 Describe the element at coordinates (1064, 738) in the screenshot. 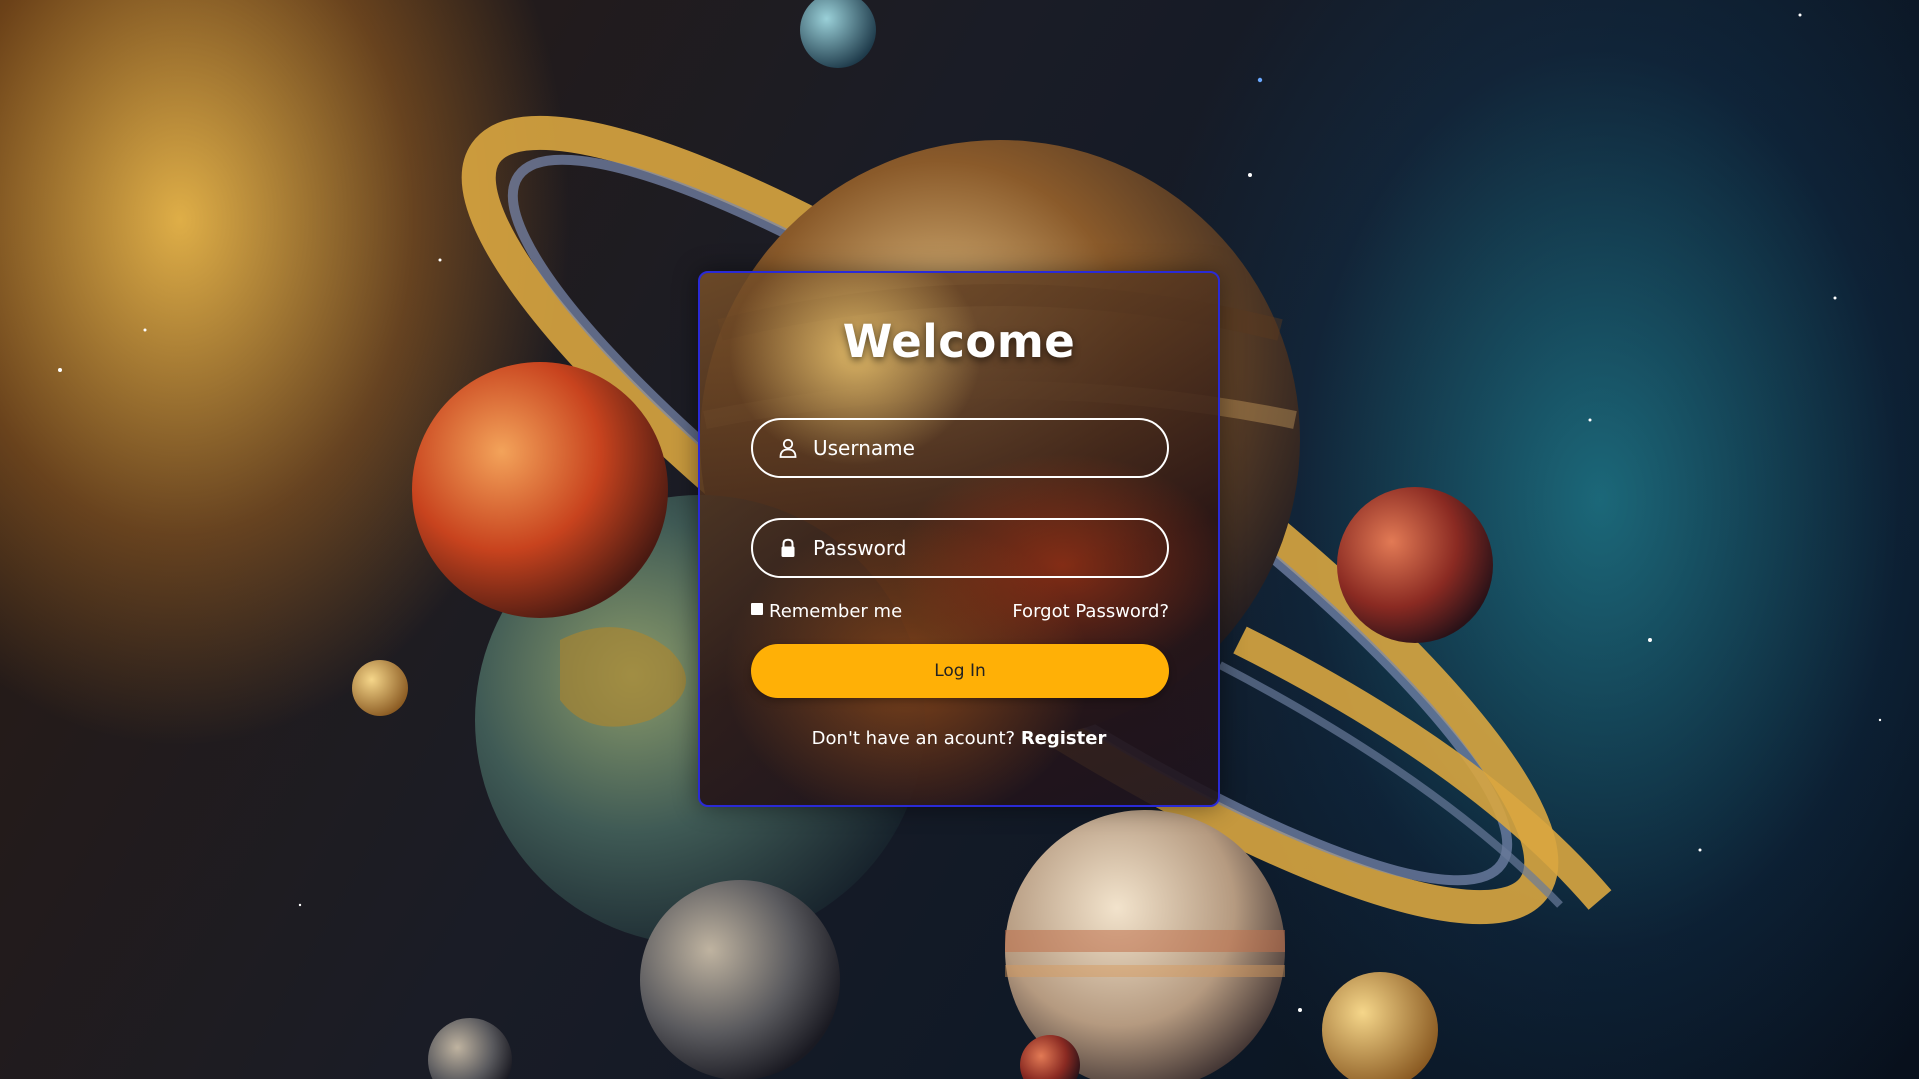

I see `register-link: Register` at that location.